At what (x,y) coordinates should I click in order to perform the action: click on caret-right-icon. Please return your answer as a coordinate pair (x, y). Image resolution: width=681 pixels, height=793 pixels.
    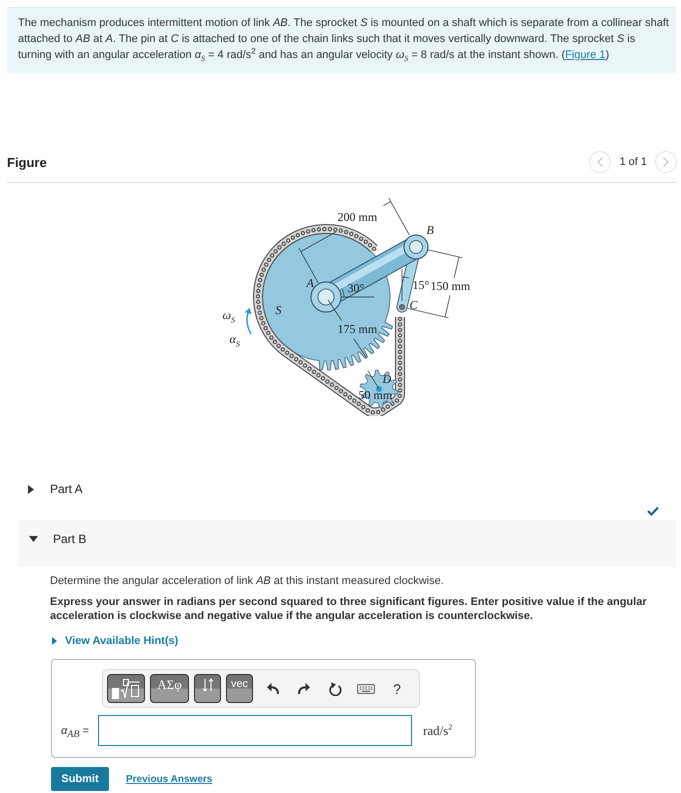
    Looking at the image, I should click on (54, 641).